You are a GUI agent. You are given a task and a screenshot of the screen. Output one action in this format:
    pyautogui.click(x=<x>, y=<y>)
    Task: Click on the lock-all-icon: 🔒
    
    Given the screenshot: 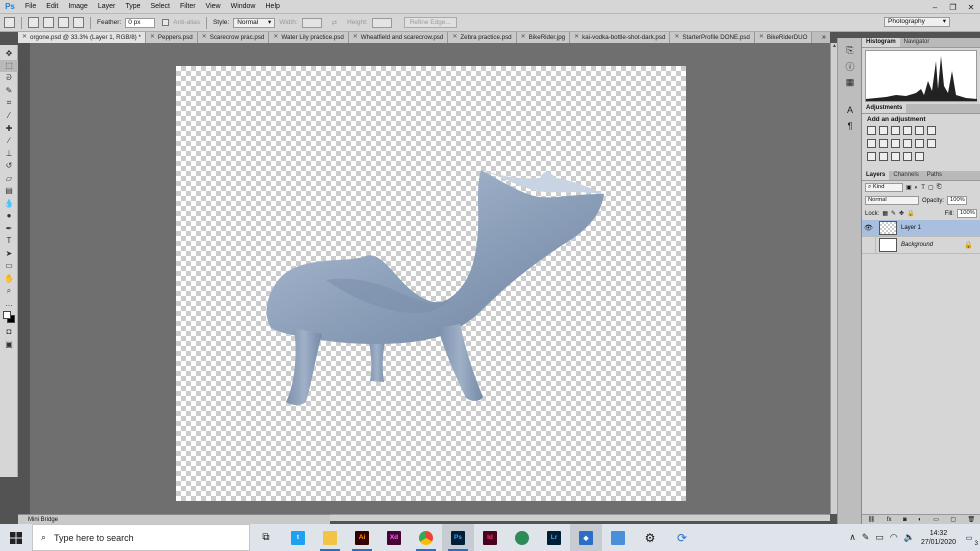 What is the action you would take?
    pyautogui.click(x=910, y=213)
    